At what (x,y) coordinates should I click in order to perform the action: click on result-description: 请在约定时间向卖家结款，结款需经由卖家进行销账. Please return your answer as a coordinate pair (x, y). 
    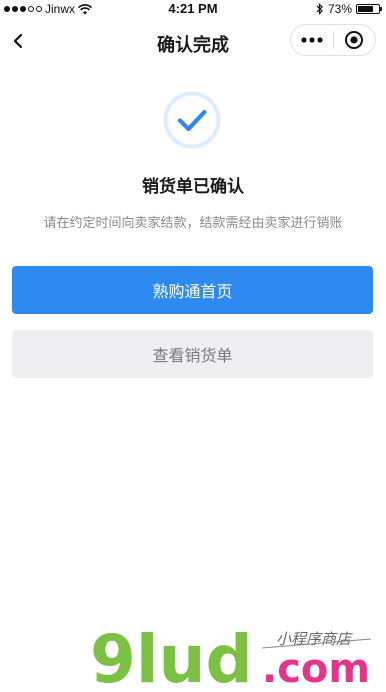
    Looking at the image, I should click on (193, 222).